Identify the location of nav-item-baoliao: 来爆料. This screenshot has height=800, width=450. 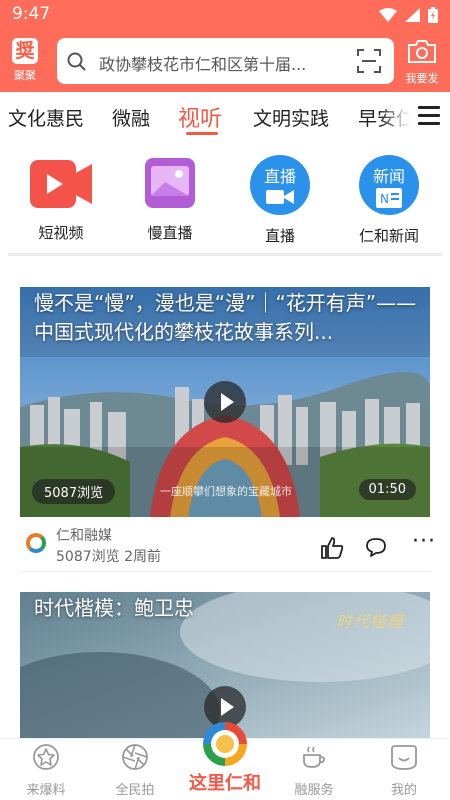
(46, 770).